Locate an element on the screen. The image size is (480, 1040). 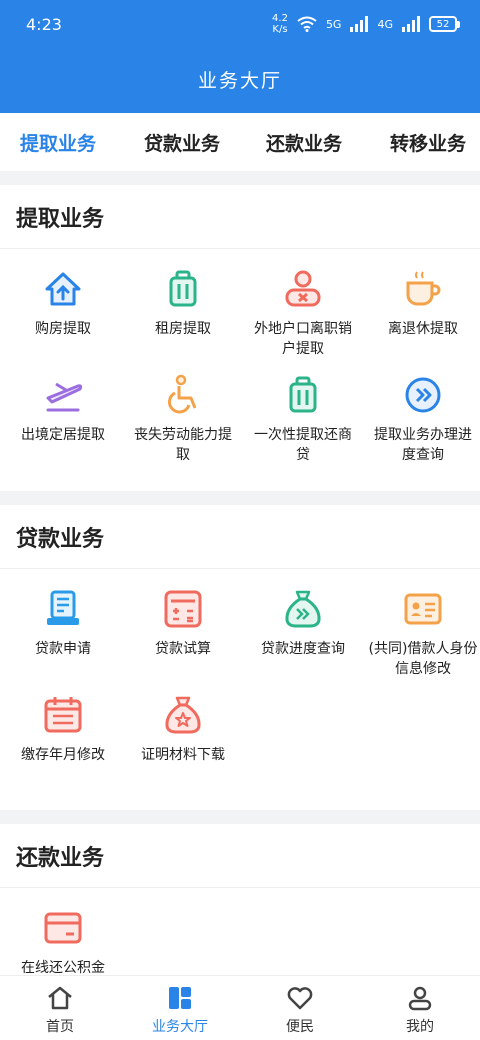
app-header: 4:23 4.2 K/s 5G 4G 52 业务大厅 is located at coordinates (240, 56).